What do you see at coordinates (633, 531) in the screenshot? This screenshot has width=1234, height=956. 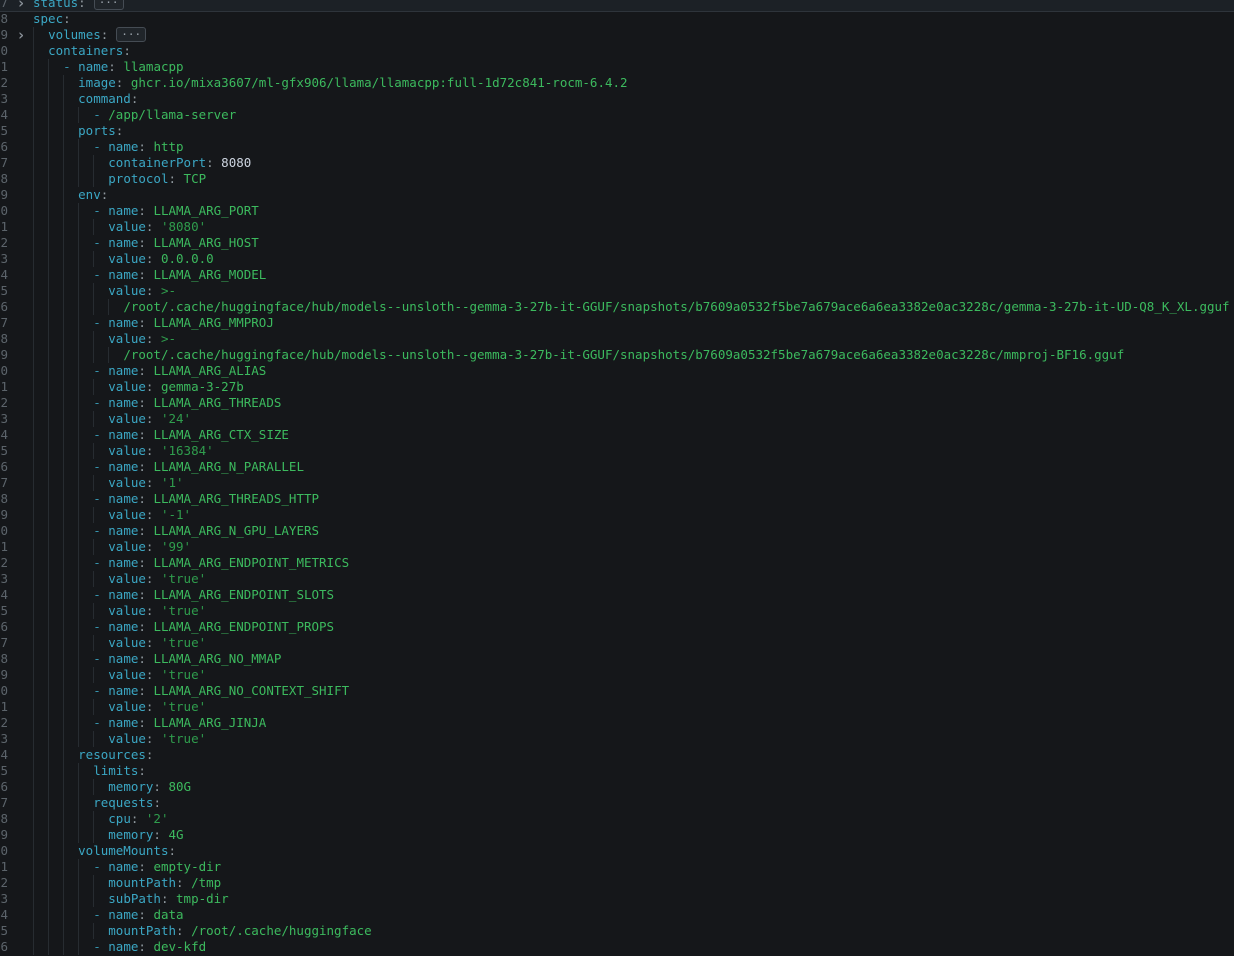 I see `code-line-content: - name: LLAMA_ARG_N_GPU_LAYERS` at bounding box center [633, 531].